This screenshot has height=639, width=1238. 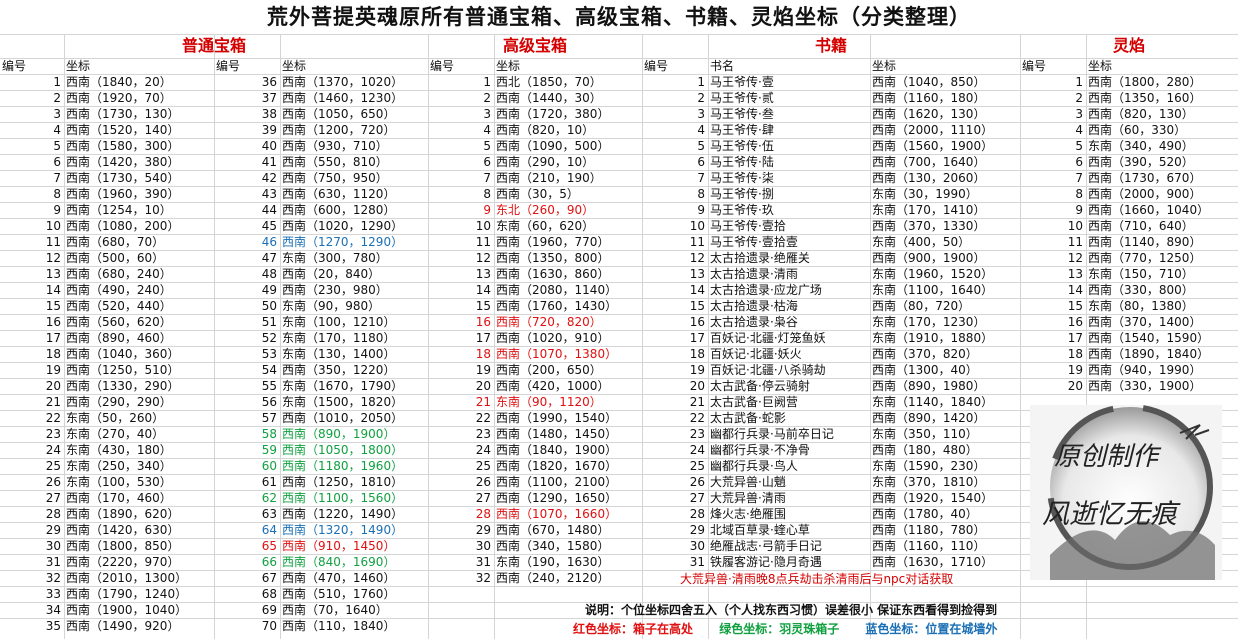 What do you see at coordinates (123, 226) in the screenshot?
I see `row-coord: 西南（1080，200）` at bounding box center [123, 226].